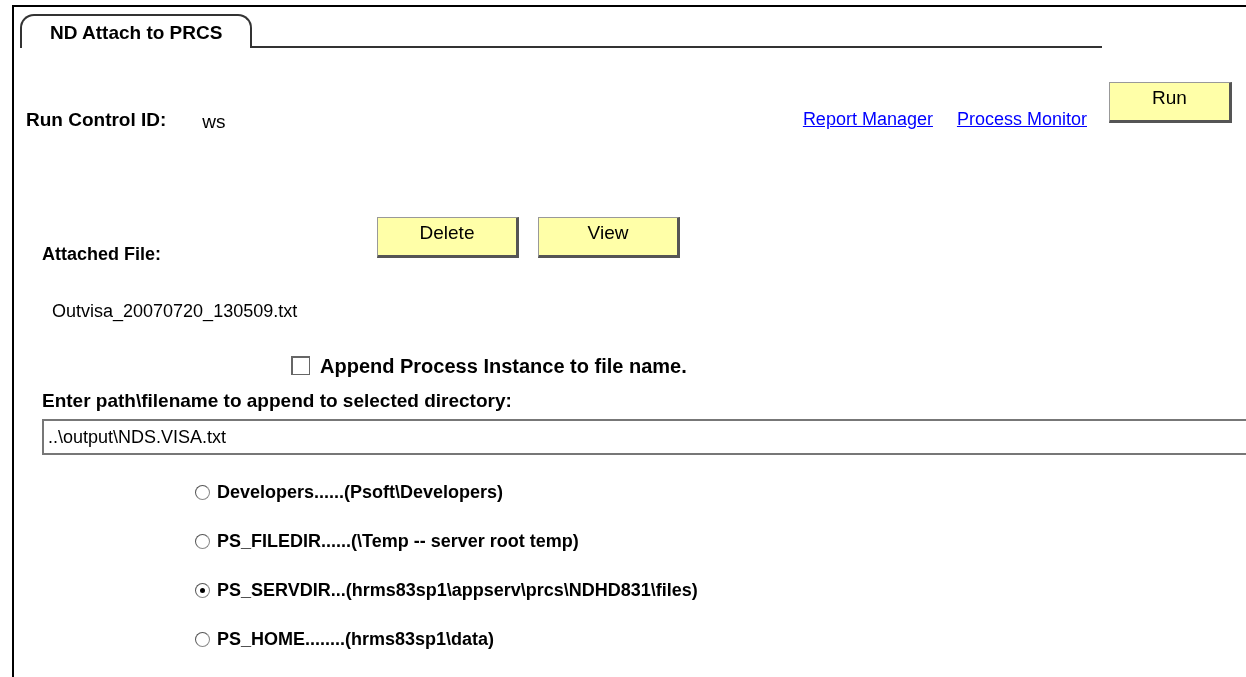 This screenshot has height=677, width=1246. Describe the element at coordinates (867, 119) in the screenshot. I see `report-manager-link: Report Manager` at that location.